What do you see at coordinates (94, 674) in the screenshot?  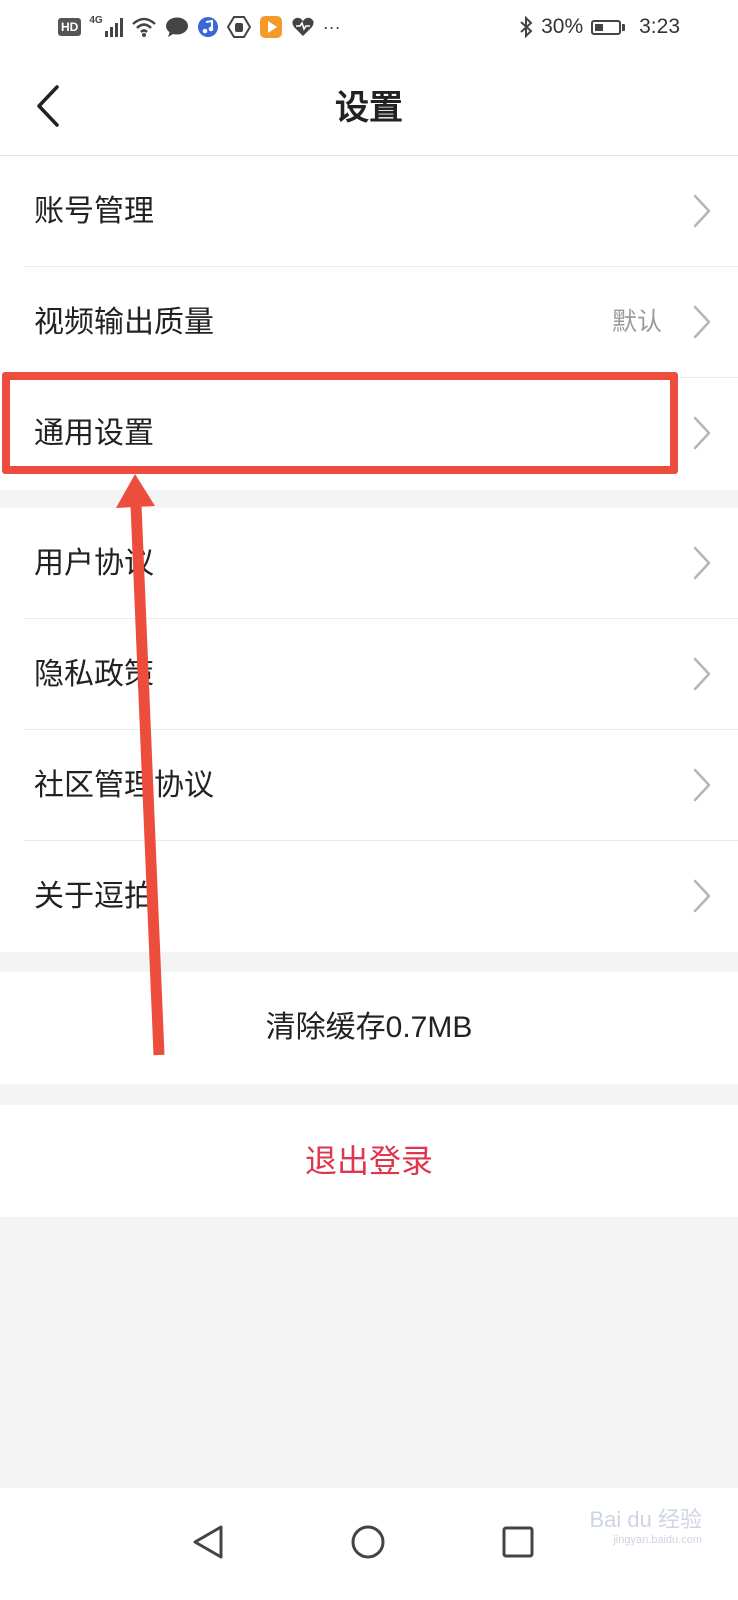 I see `settings-item-label: 隐私政策` at bounding box center [94, 674].